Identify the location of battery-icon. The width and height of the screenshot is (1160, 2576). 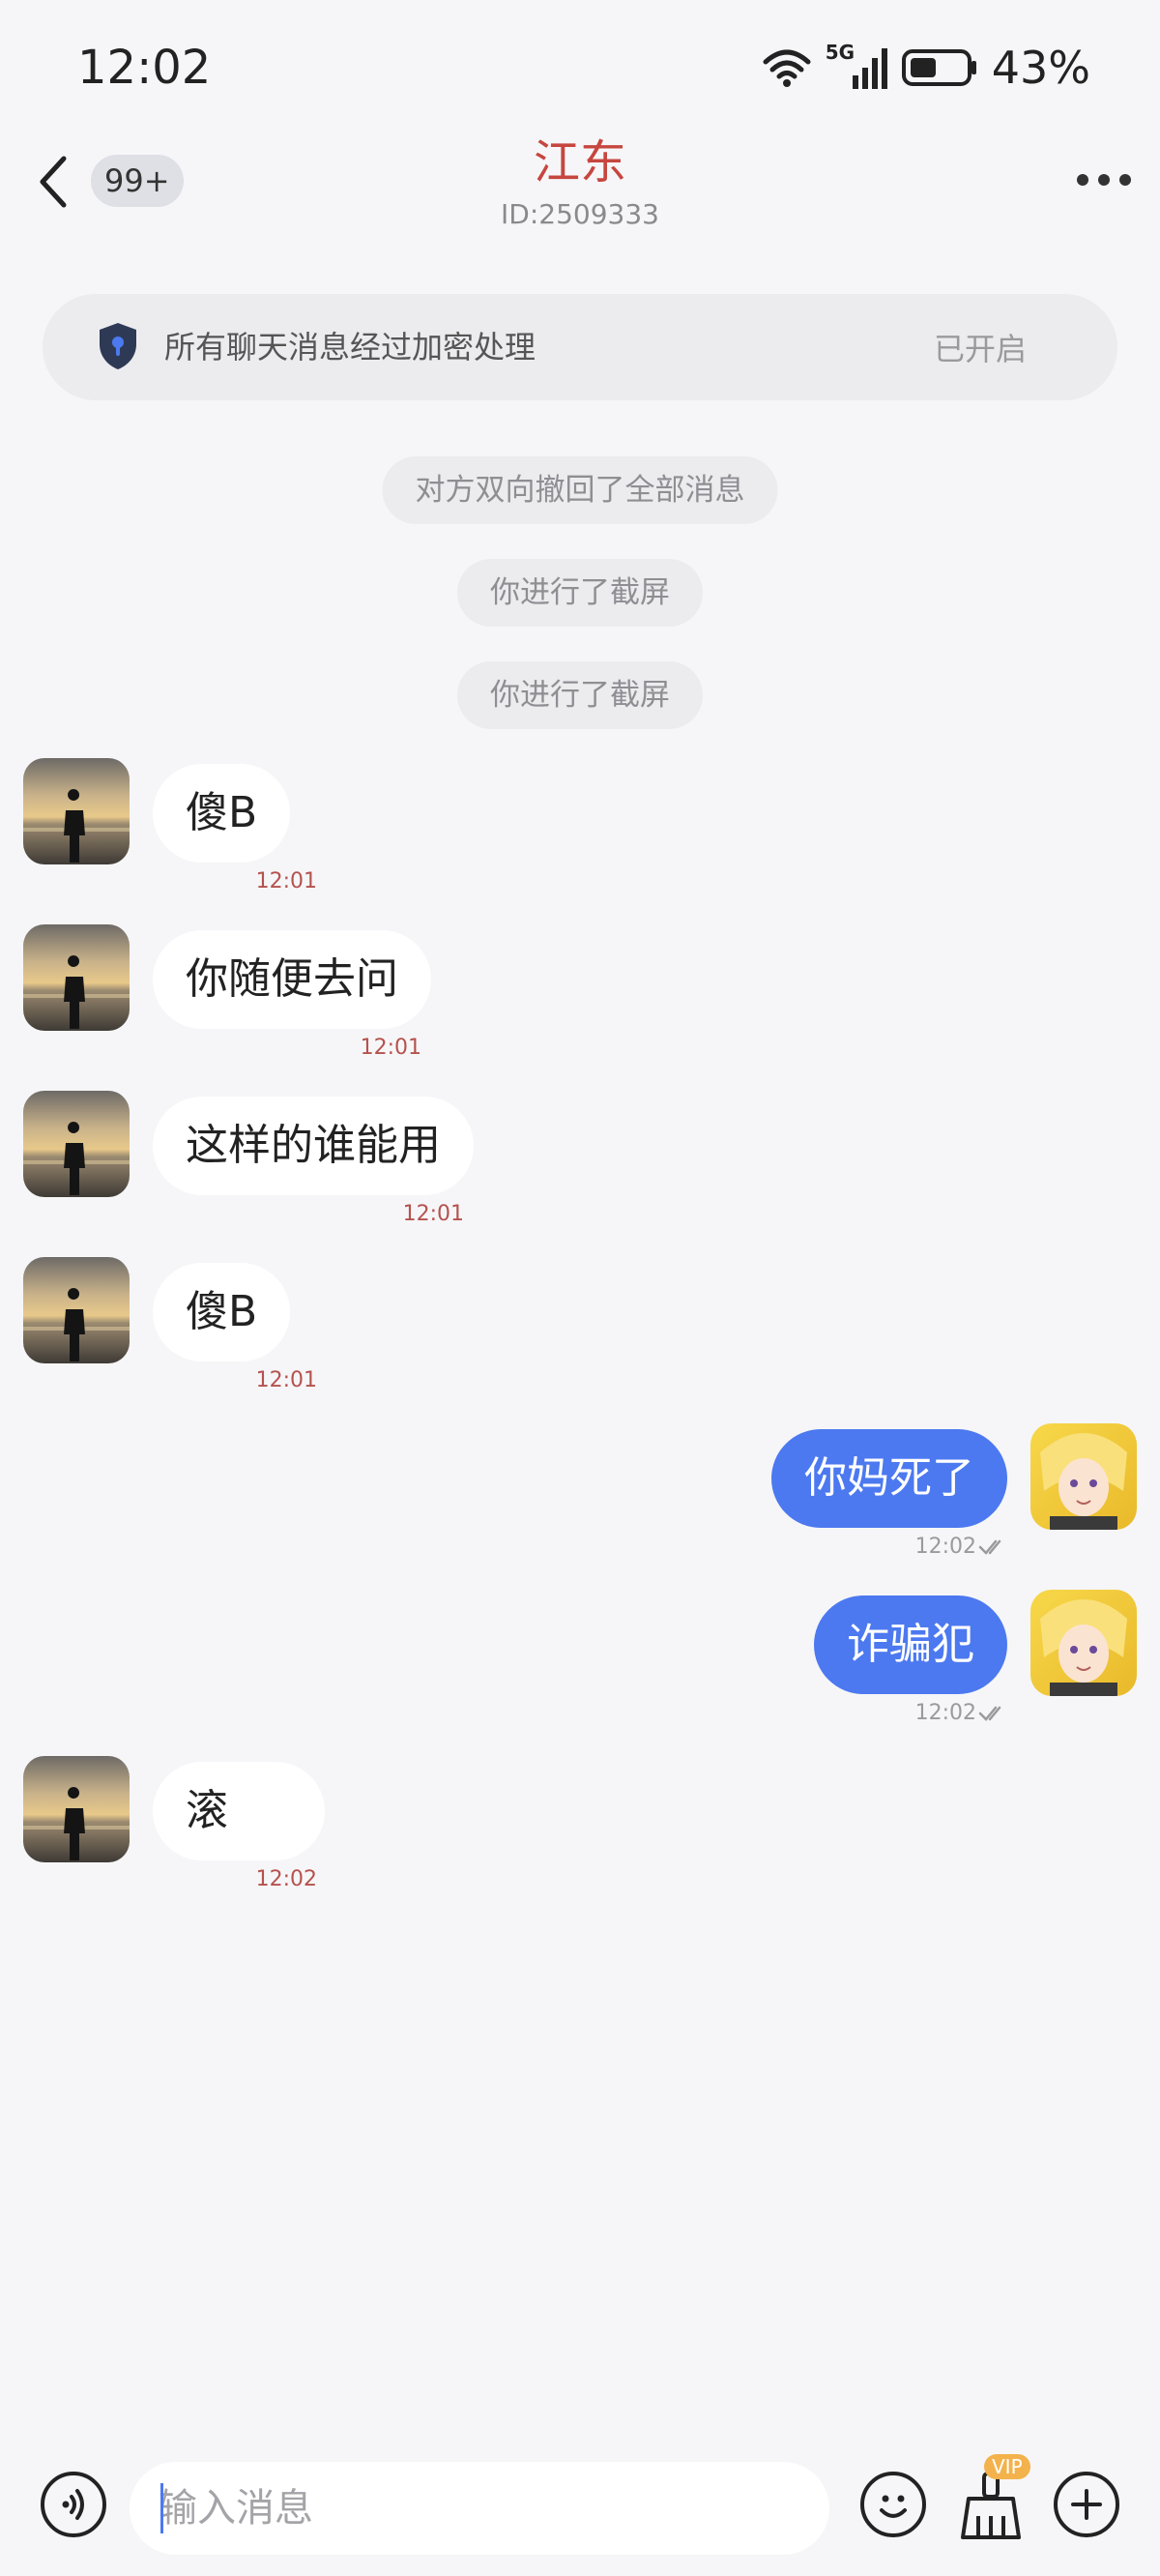
(939, 67).